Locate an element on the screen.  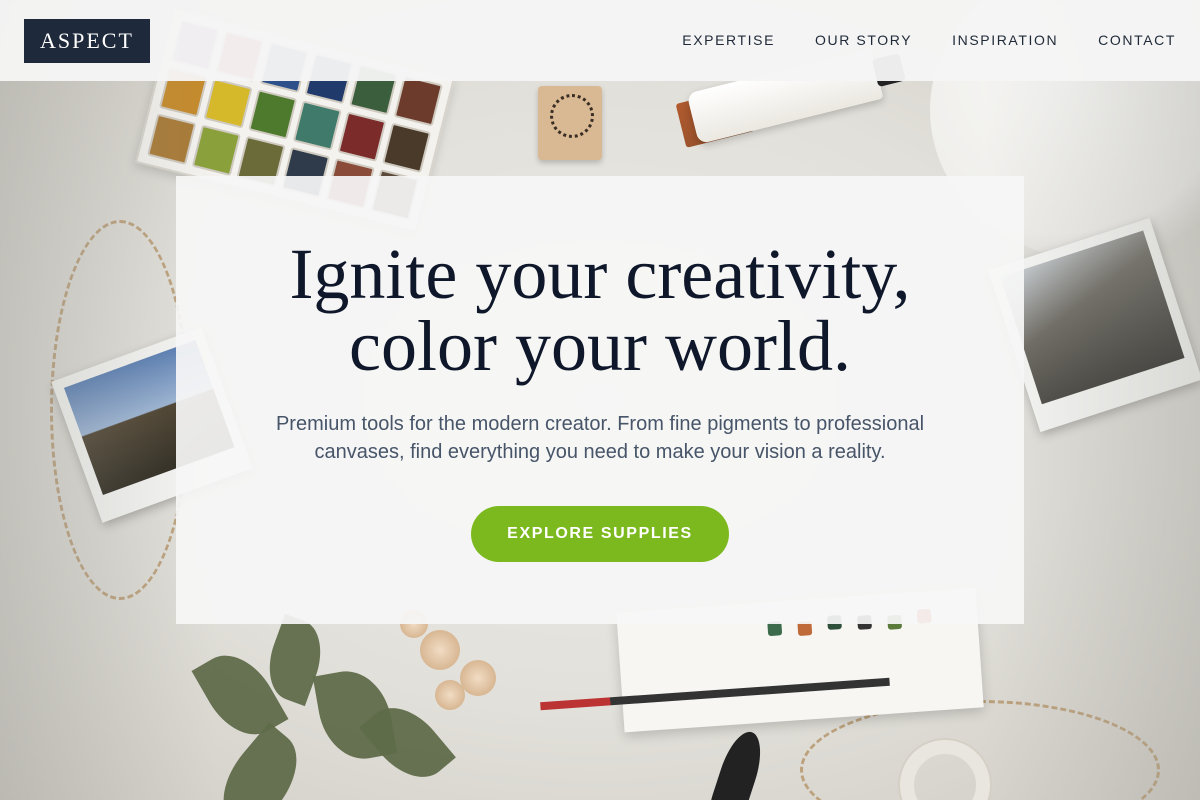
nav-link-contact: CONTACT is located at coordinates (1137, 40).